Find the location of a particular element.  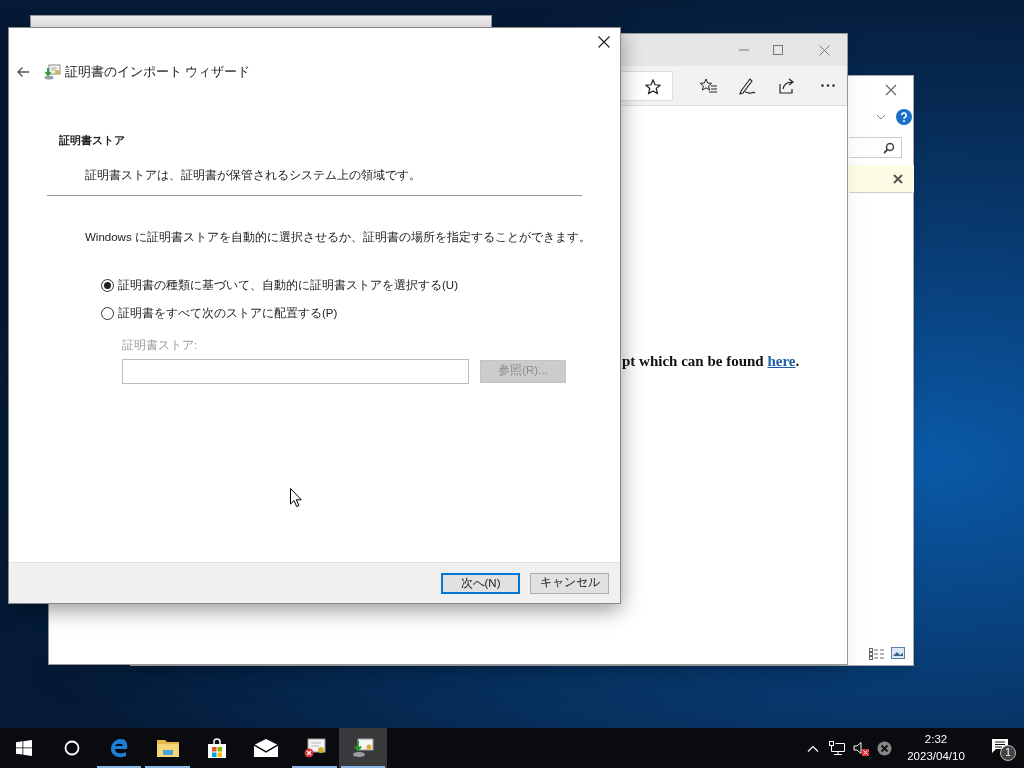

error-circle-icon is located at coordinates (884, 748).